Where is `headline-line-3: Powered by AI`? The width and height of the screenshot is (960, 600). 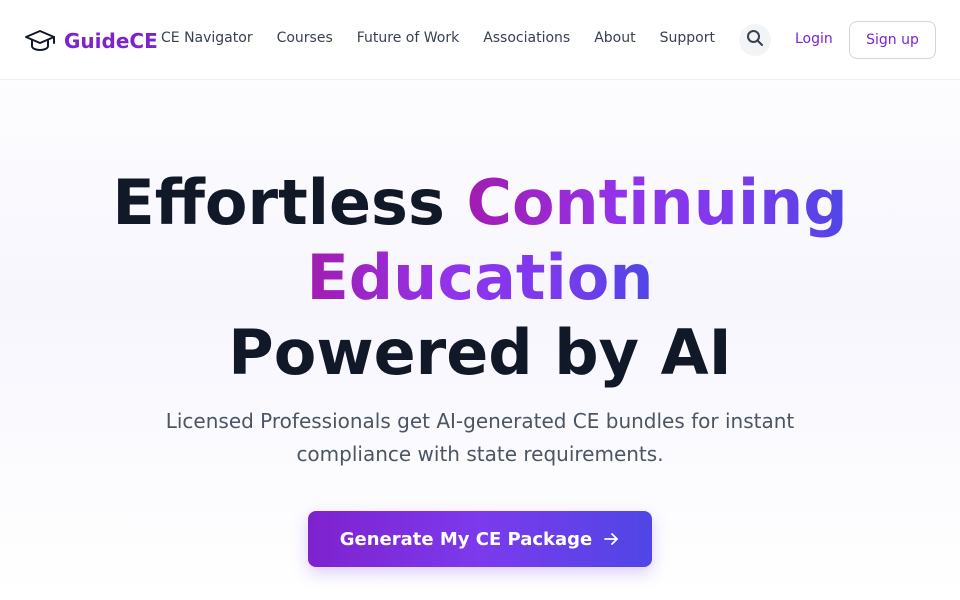
headline-line-3: Powered by AI is located at coordinates (480, 352).